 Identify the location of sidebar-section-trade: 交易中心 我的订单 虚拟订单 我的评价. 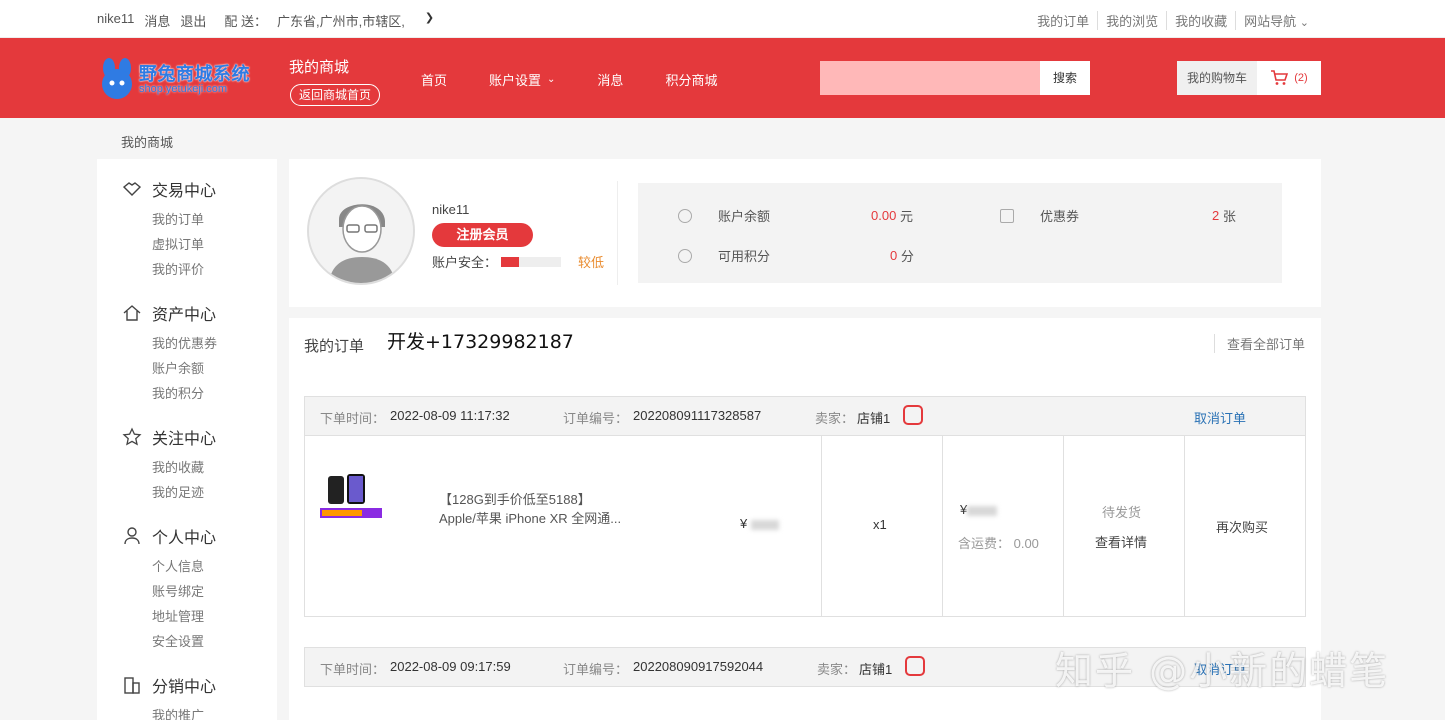
(169, 229).